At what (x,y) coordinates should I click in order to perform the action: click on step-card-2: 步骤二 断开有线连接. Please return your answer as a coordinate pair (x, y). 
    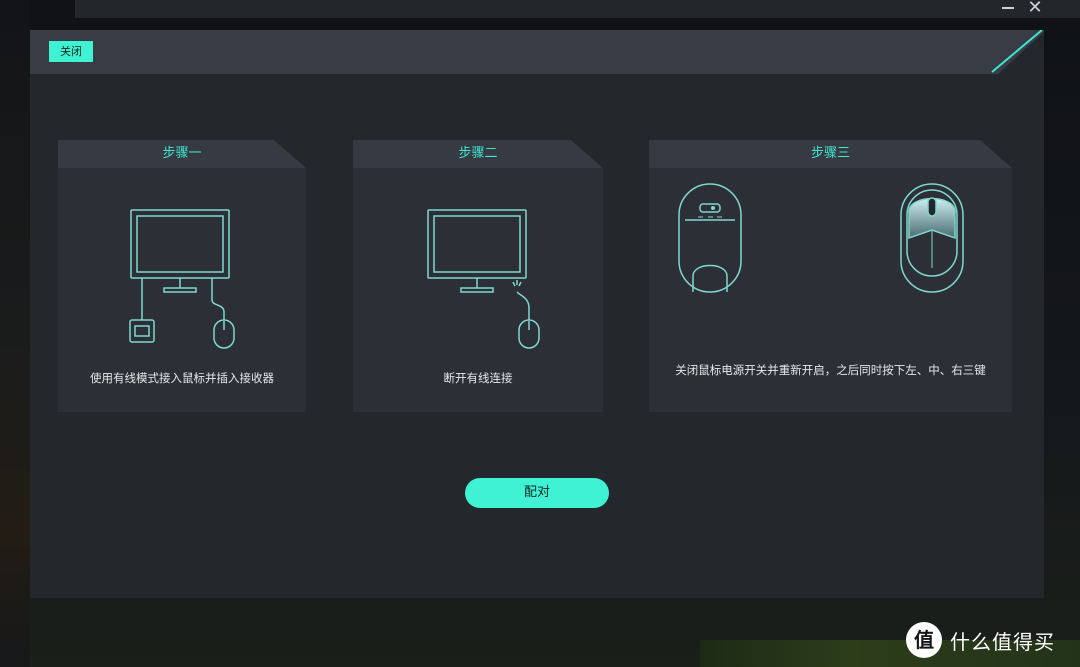
    Looking at the image, I should click on (478, 276).